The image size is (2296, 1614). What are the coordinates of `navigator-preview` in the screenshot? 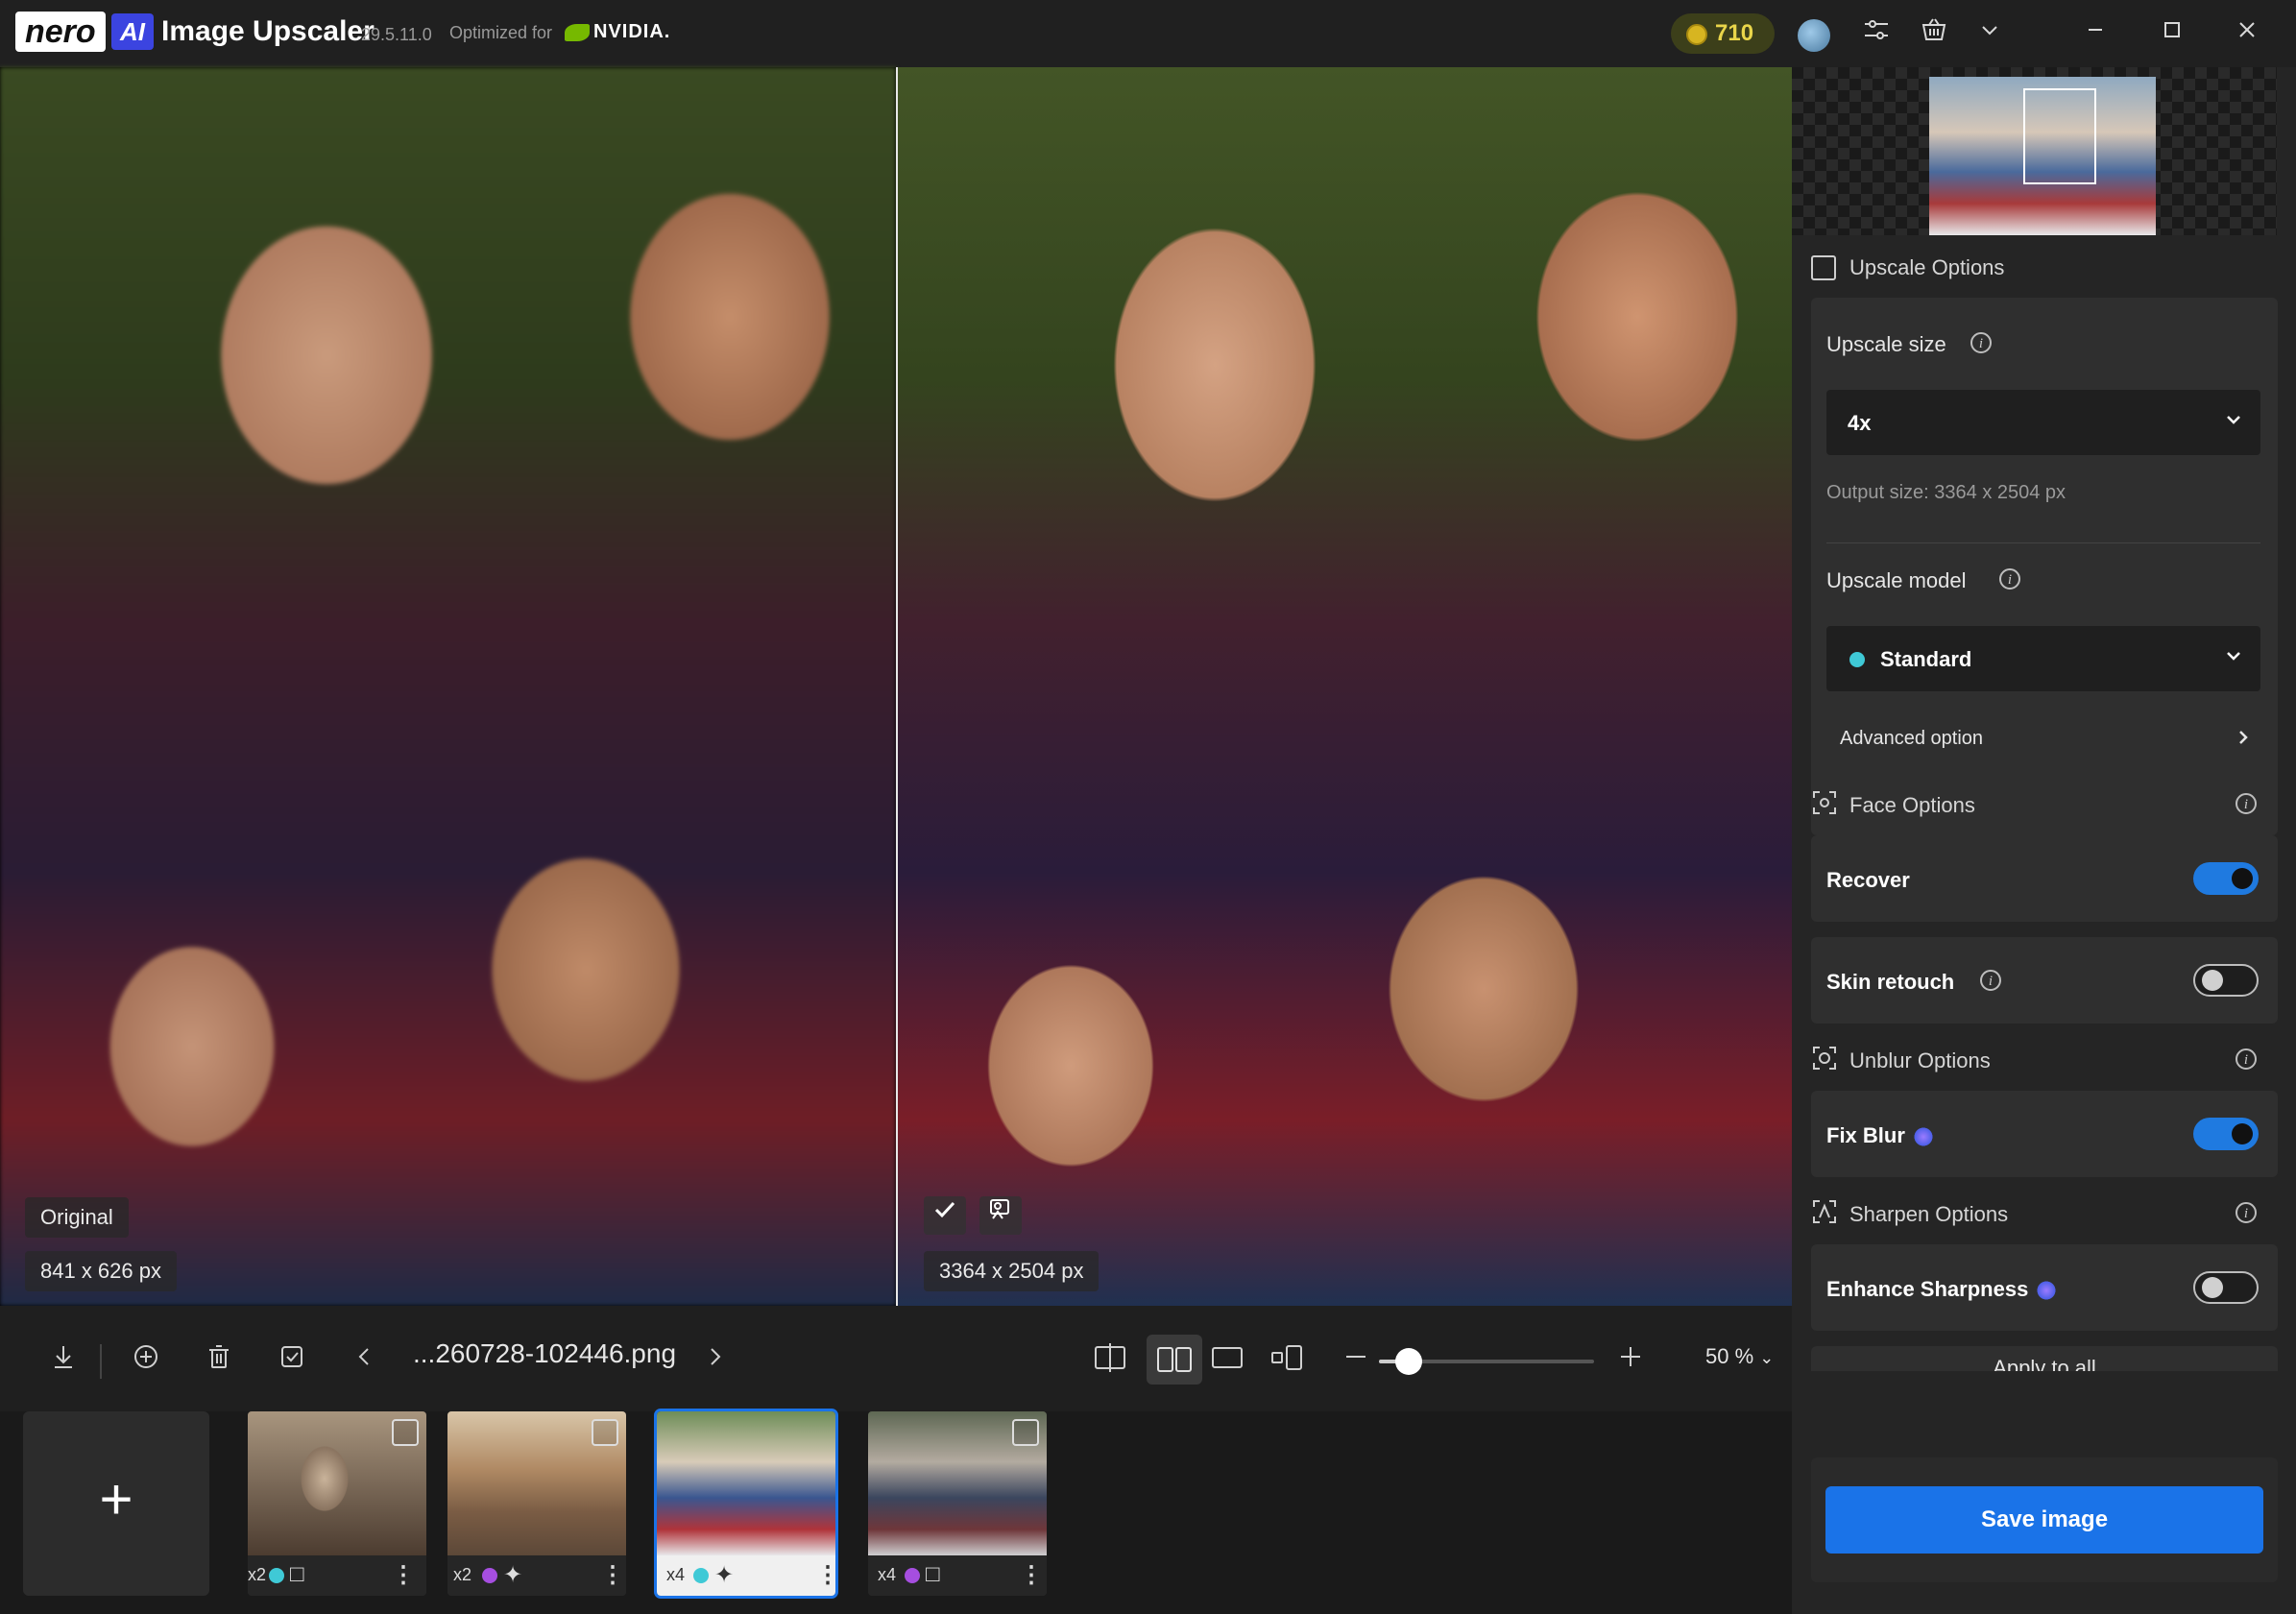 It's located at (2035, 151).